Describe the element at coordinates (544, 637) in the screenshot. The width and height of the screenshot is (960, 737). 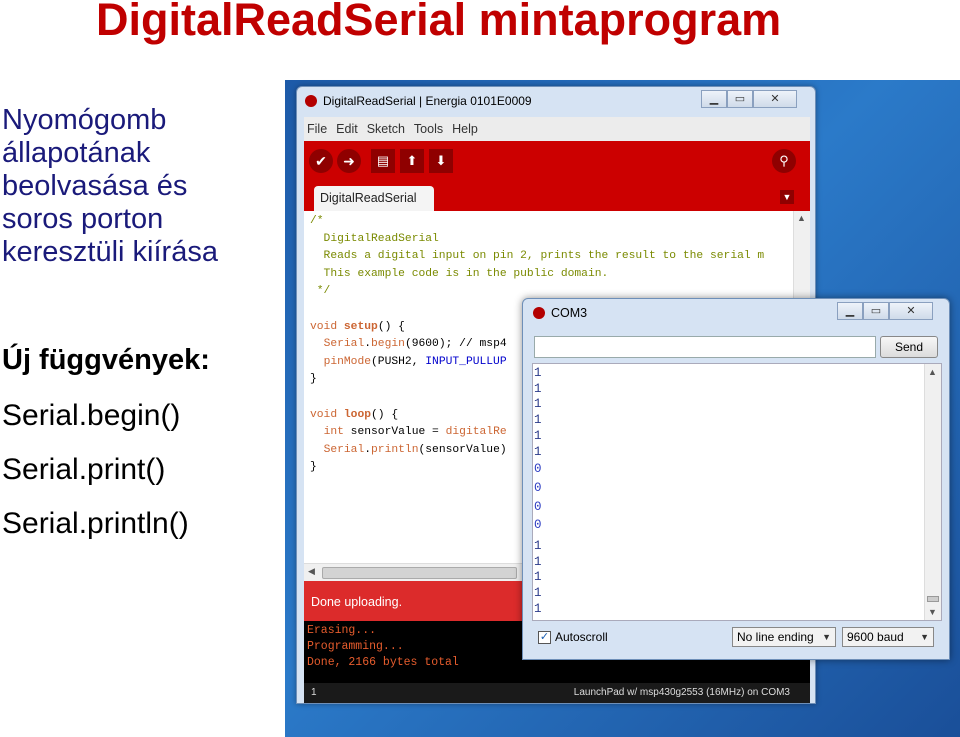
I see `autoscroll-checkbox: ✓` at that location.